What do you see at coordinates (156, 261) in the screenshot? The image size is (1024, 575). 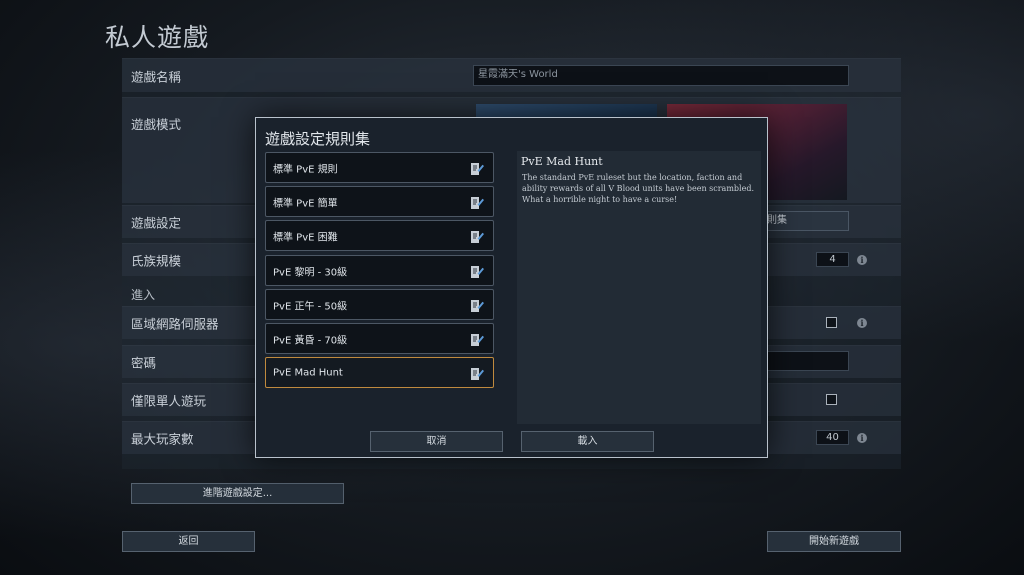 I see `clan-size-label: 氏族規模` at bounding box center [156, 261].